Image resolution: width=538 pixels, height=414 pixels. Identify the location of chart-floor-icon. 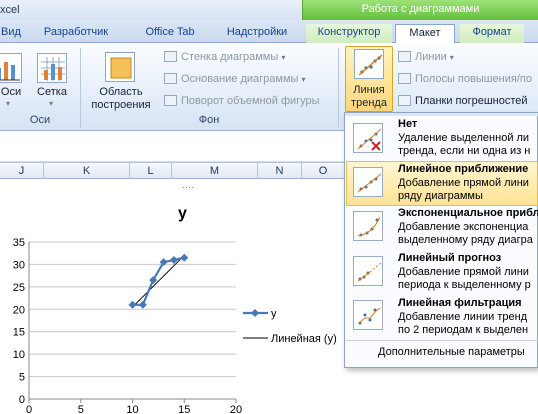
(170, 78).